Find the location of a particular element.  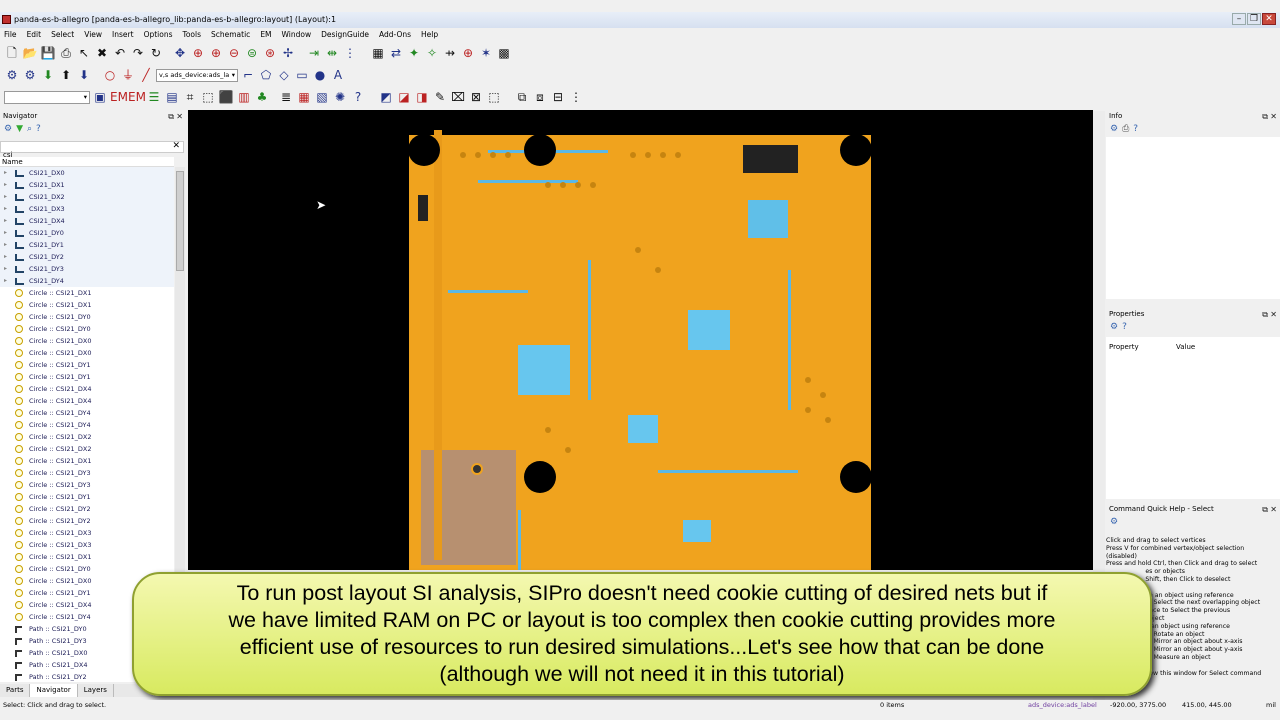

menu-schematic: Schematic is located at coordinates (230, 34).